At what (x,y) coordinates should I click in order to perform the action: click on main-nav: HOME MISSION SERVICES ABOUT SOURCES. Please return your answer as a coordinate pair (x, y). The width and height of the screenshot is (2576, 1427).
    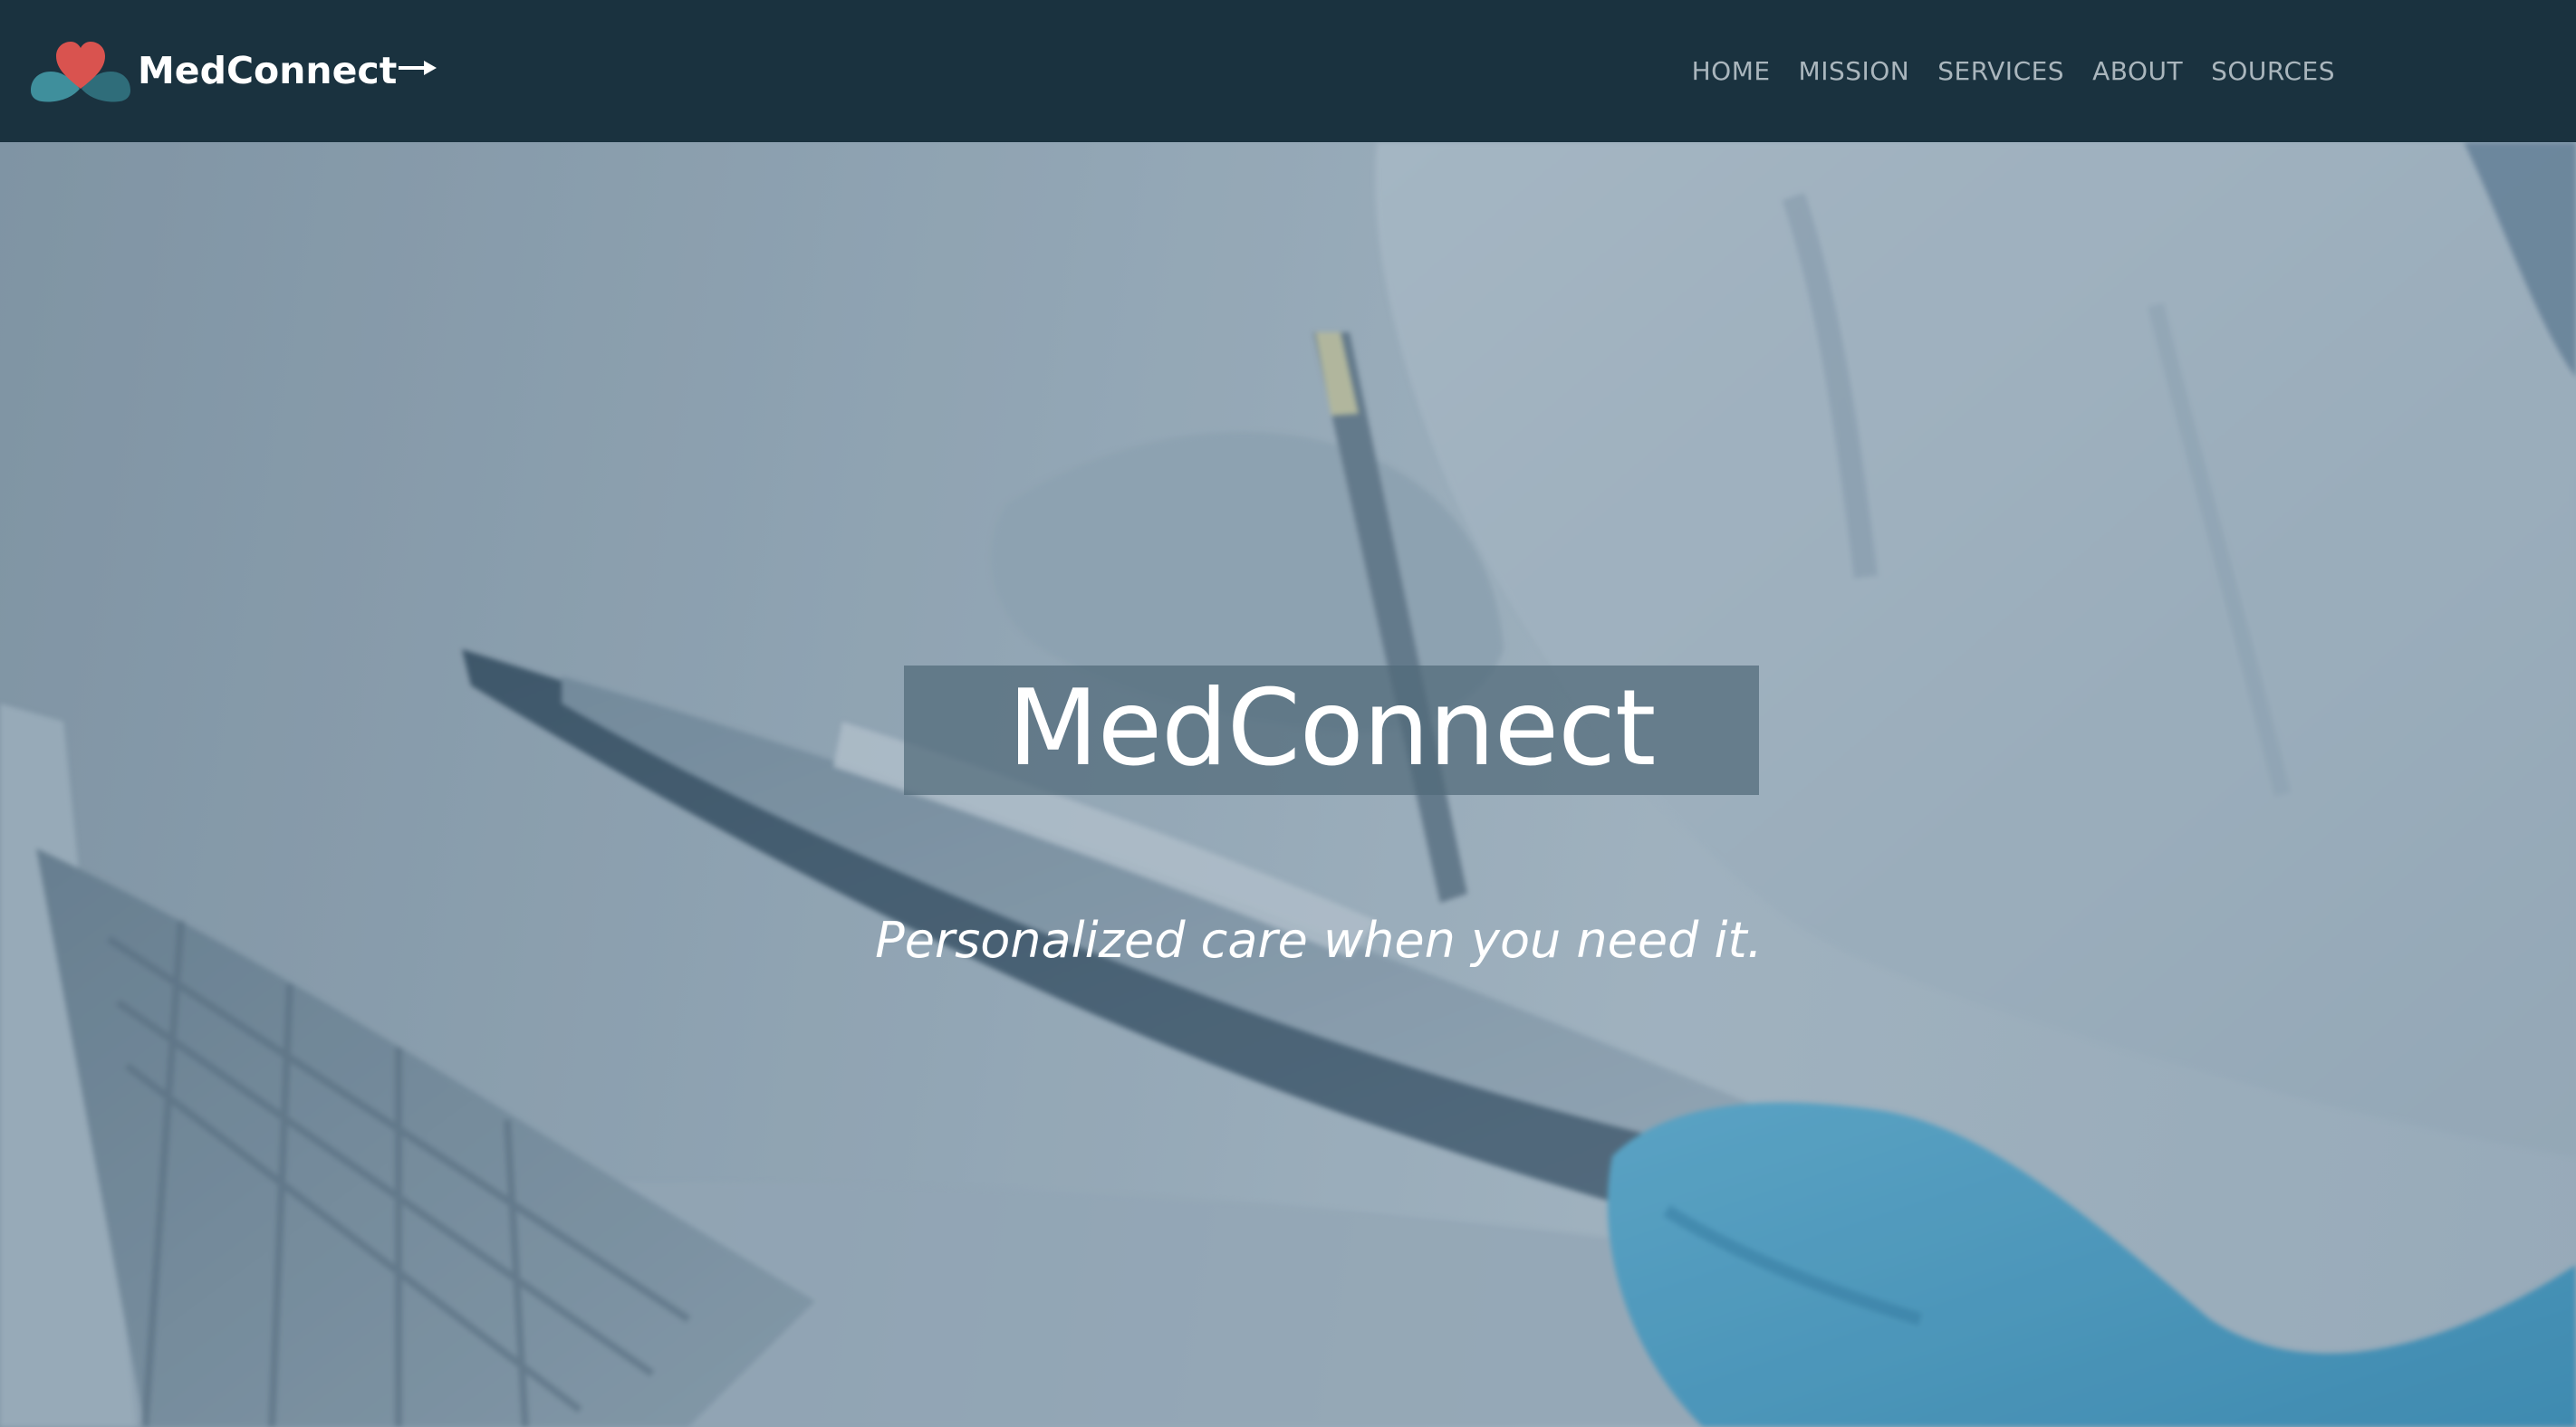
    Looking at the image, I should click on (2013, 71).